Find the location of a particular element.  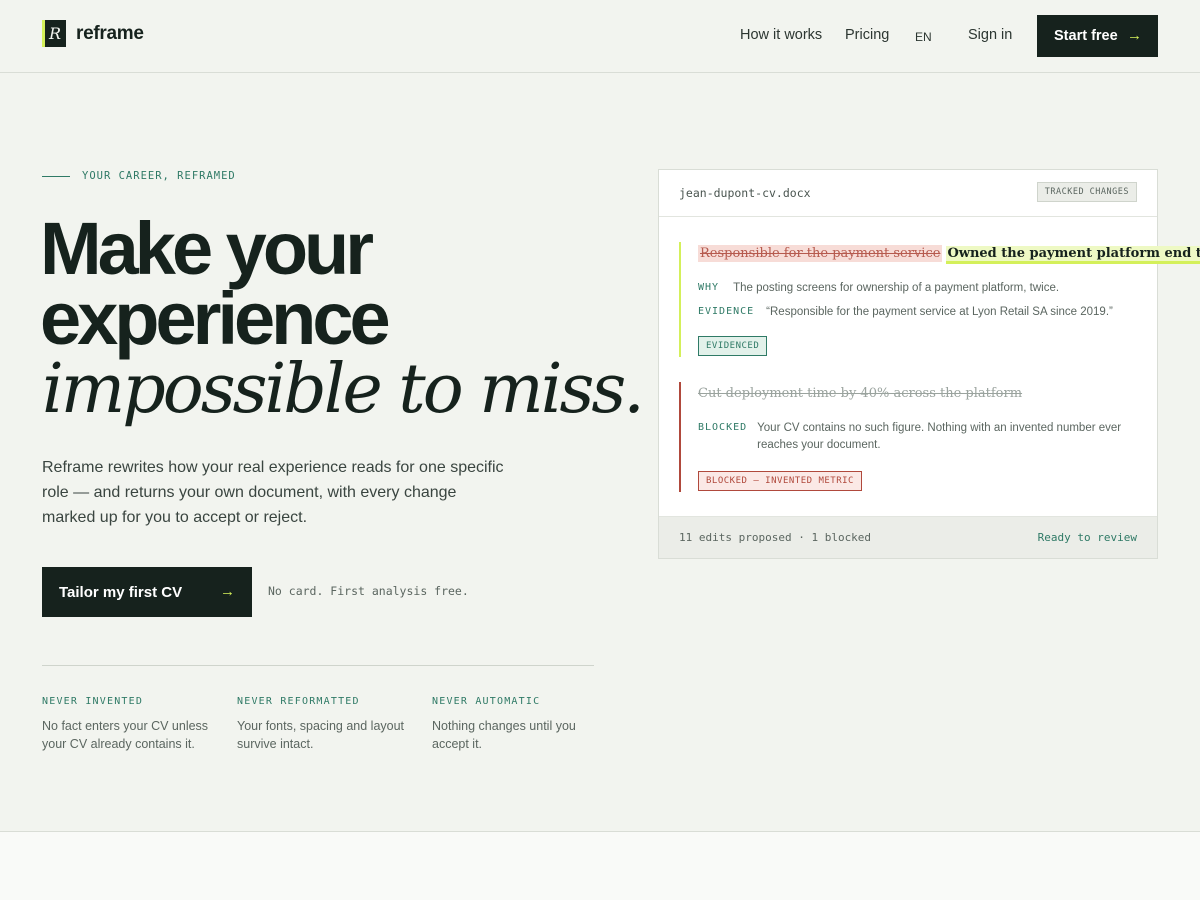

hero-eyebrow: YOUR CAREER, REFRAMED is located at coordinates (139, 176).